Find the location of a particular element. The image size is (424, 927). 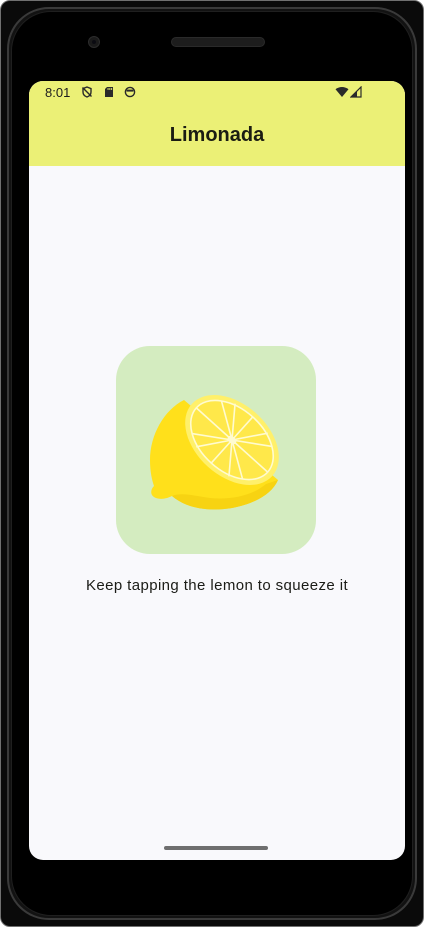

face-icon is located at coordinates (130, 92).